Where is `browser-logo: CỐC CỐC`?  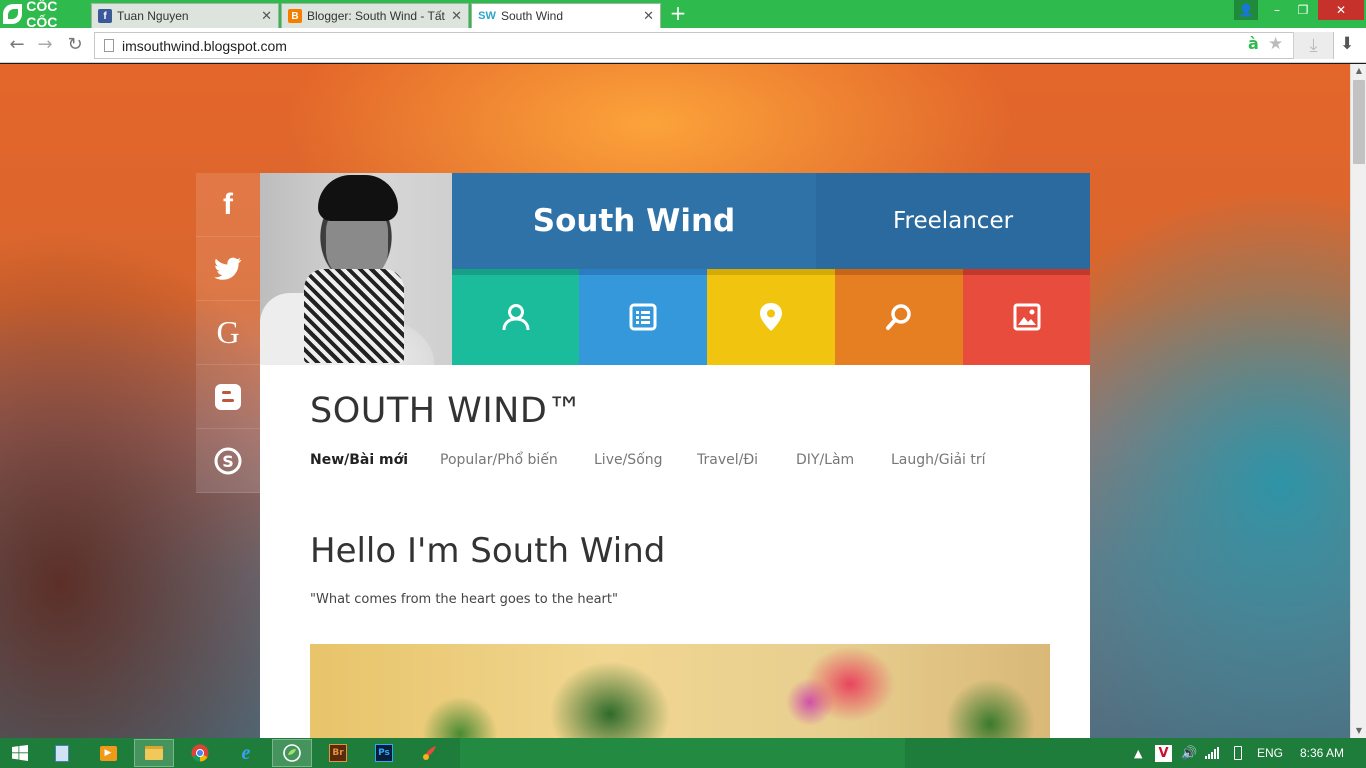 browser-logo: CỐC CỐC is located at coordinates (45, 15).